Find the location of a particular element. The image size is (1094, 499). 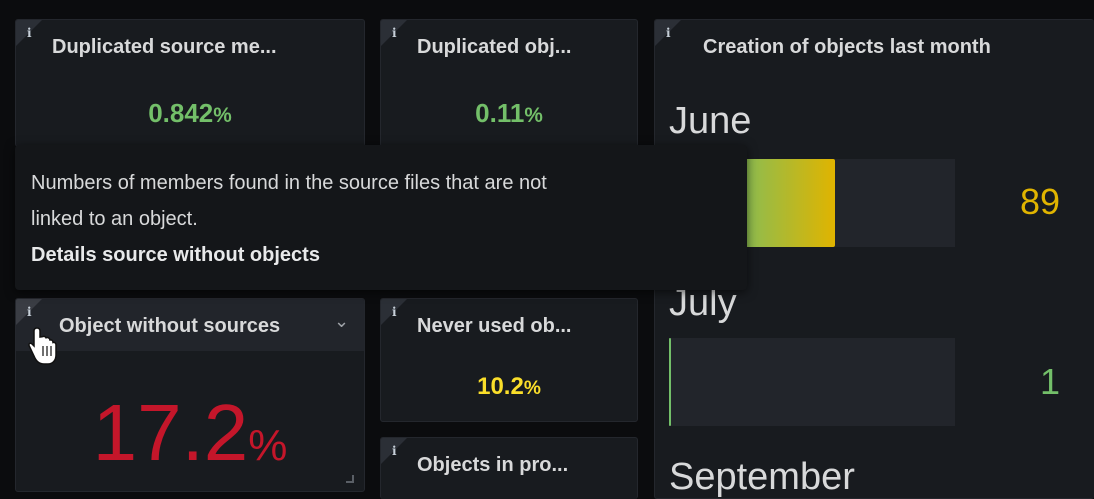

panel-title: Creation of objects last month is located at coordinates (847, 47).